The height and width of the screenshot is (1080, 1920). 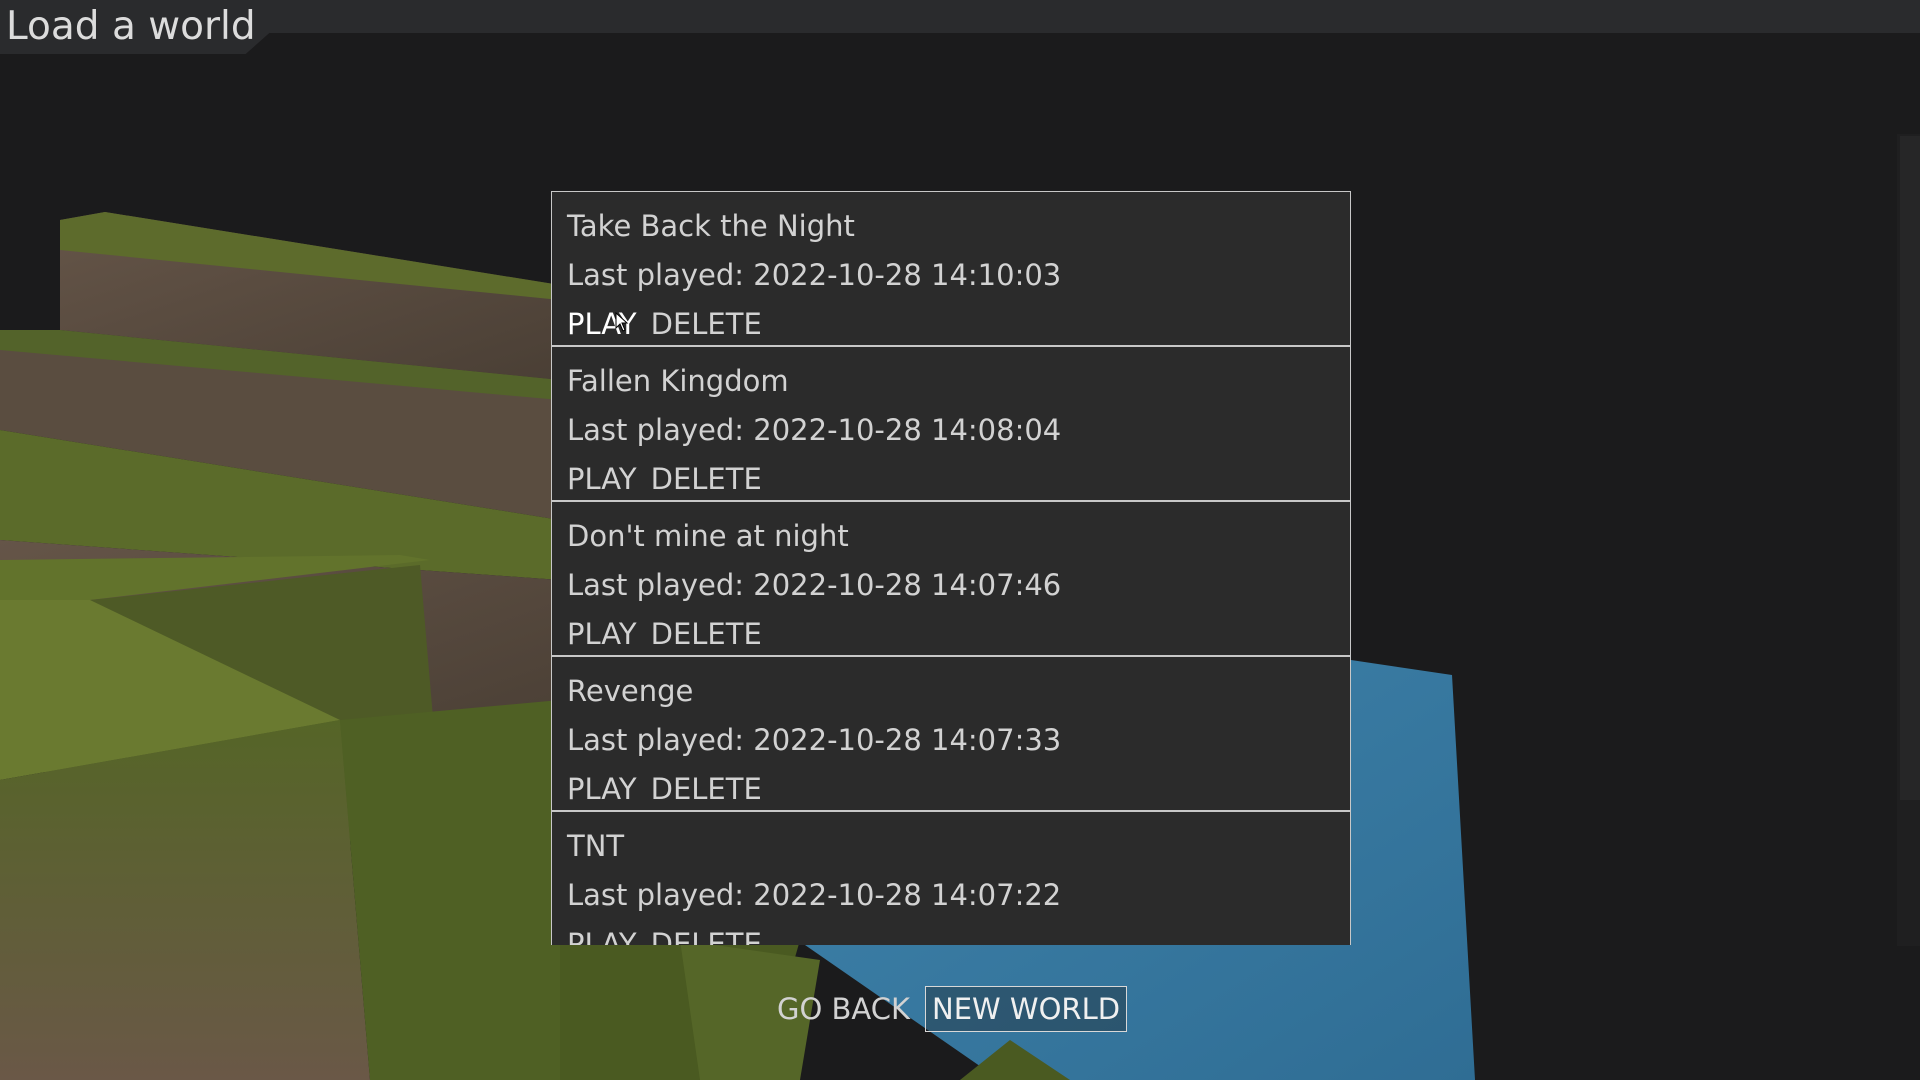 I want to click on world-last-played: Last played: 2022-10-28 14:10:03, so click(x=814, y=275).